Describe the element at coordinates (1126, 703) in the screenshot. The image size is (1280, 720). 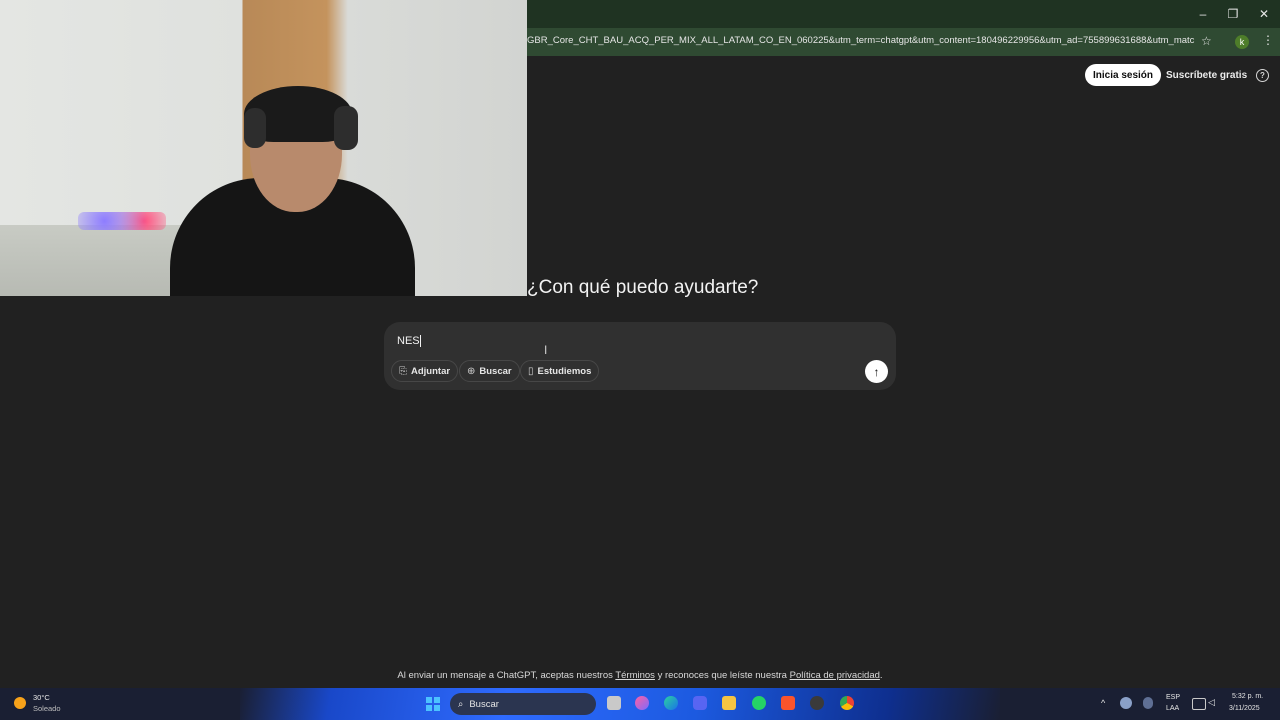
I see `steam-icon` at that location.